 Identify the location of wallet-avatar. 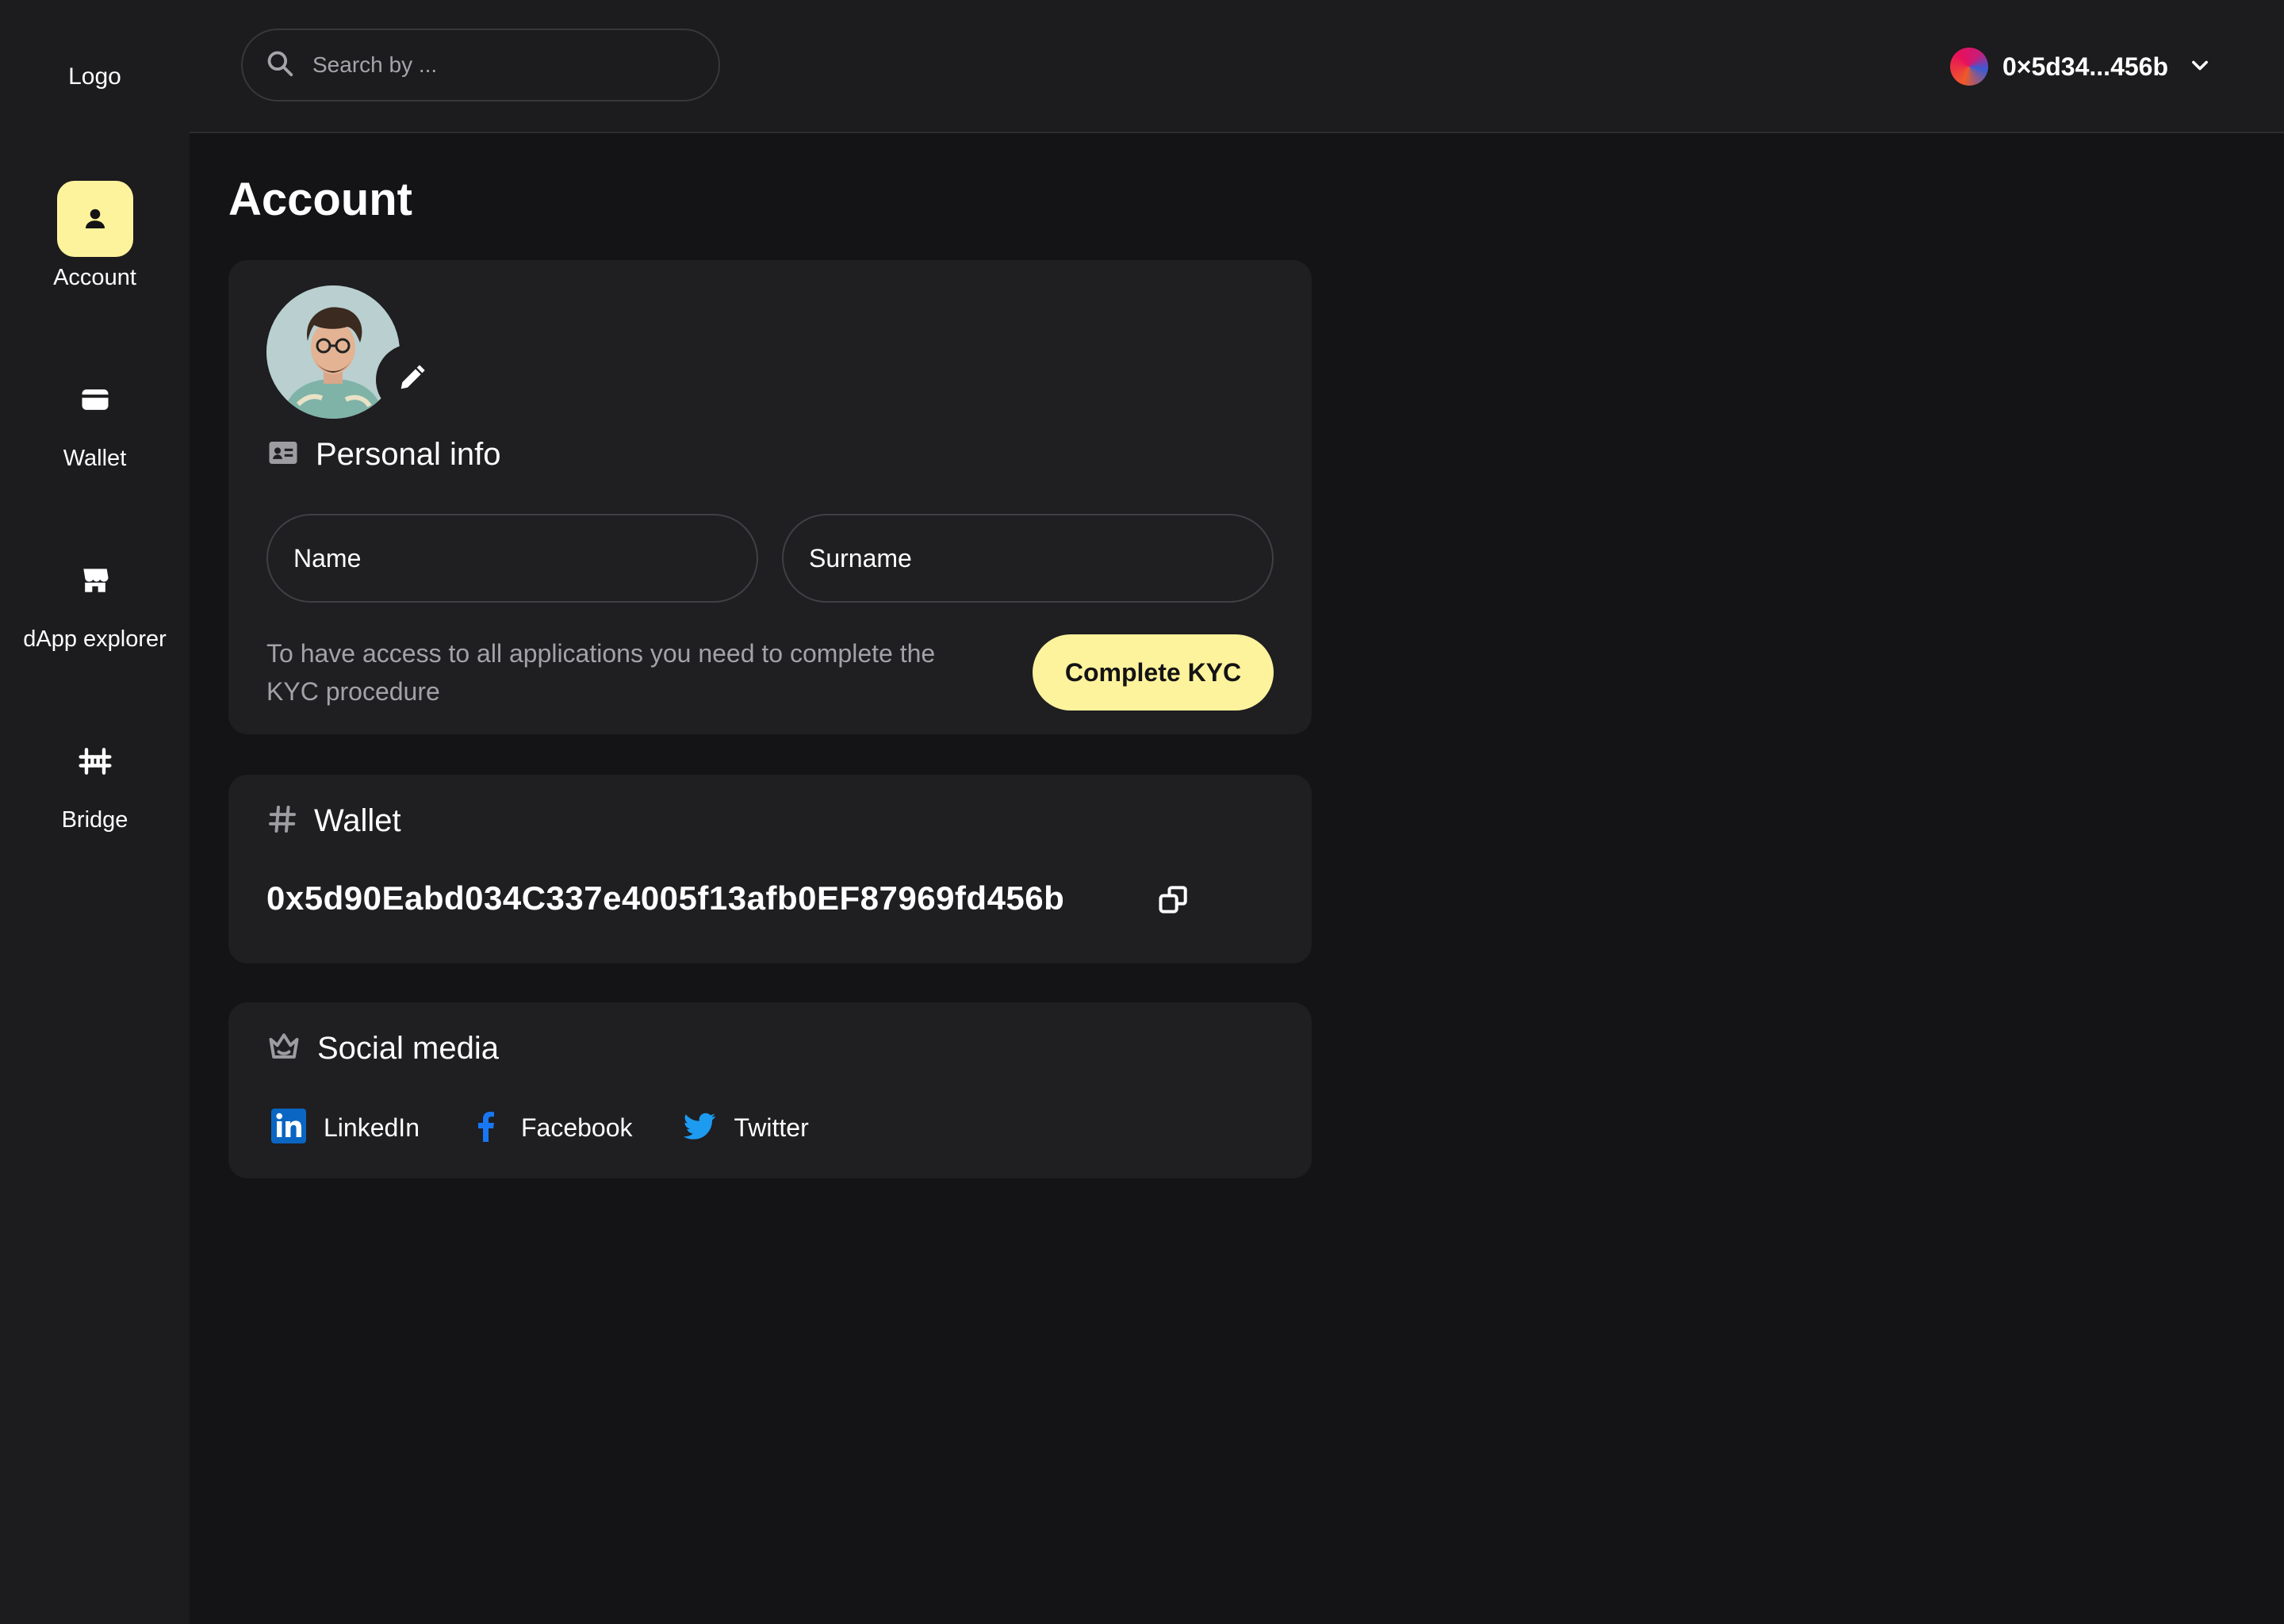
(1968, 67).